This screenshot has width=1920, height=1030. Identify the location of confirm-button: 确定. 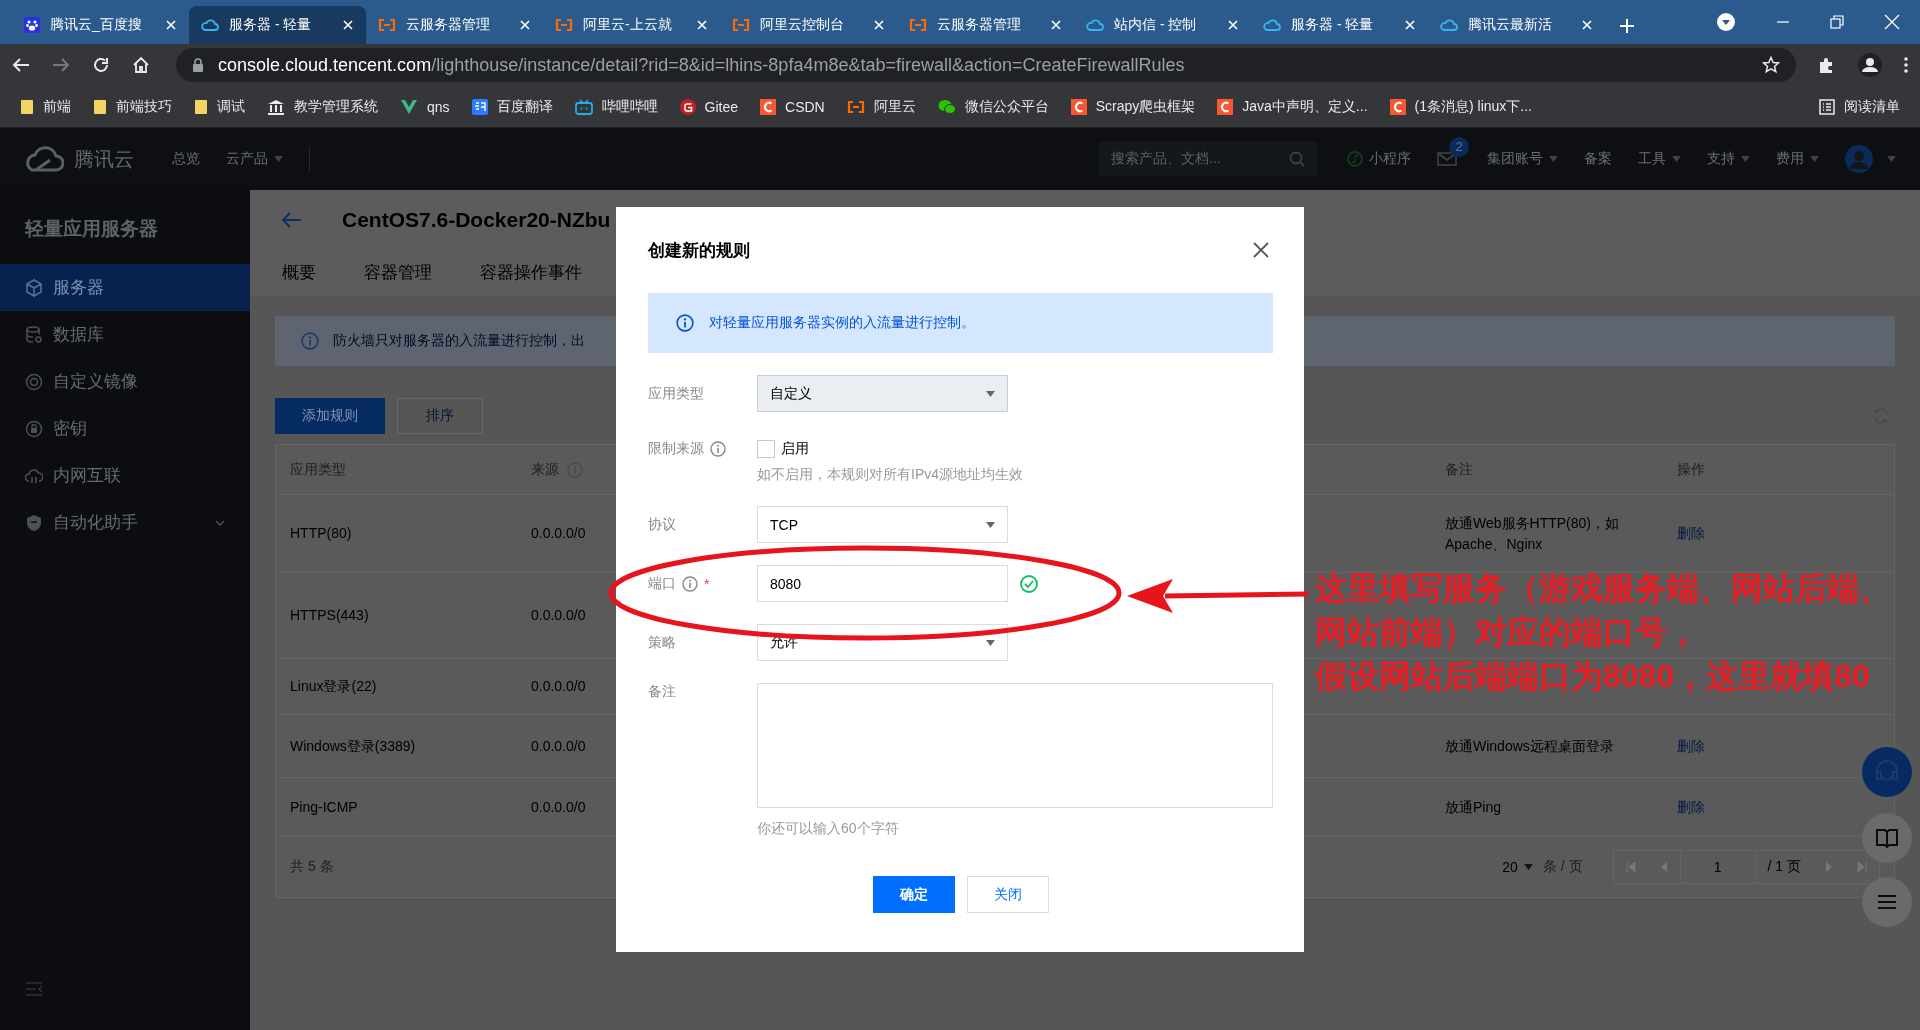
(913, 894).